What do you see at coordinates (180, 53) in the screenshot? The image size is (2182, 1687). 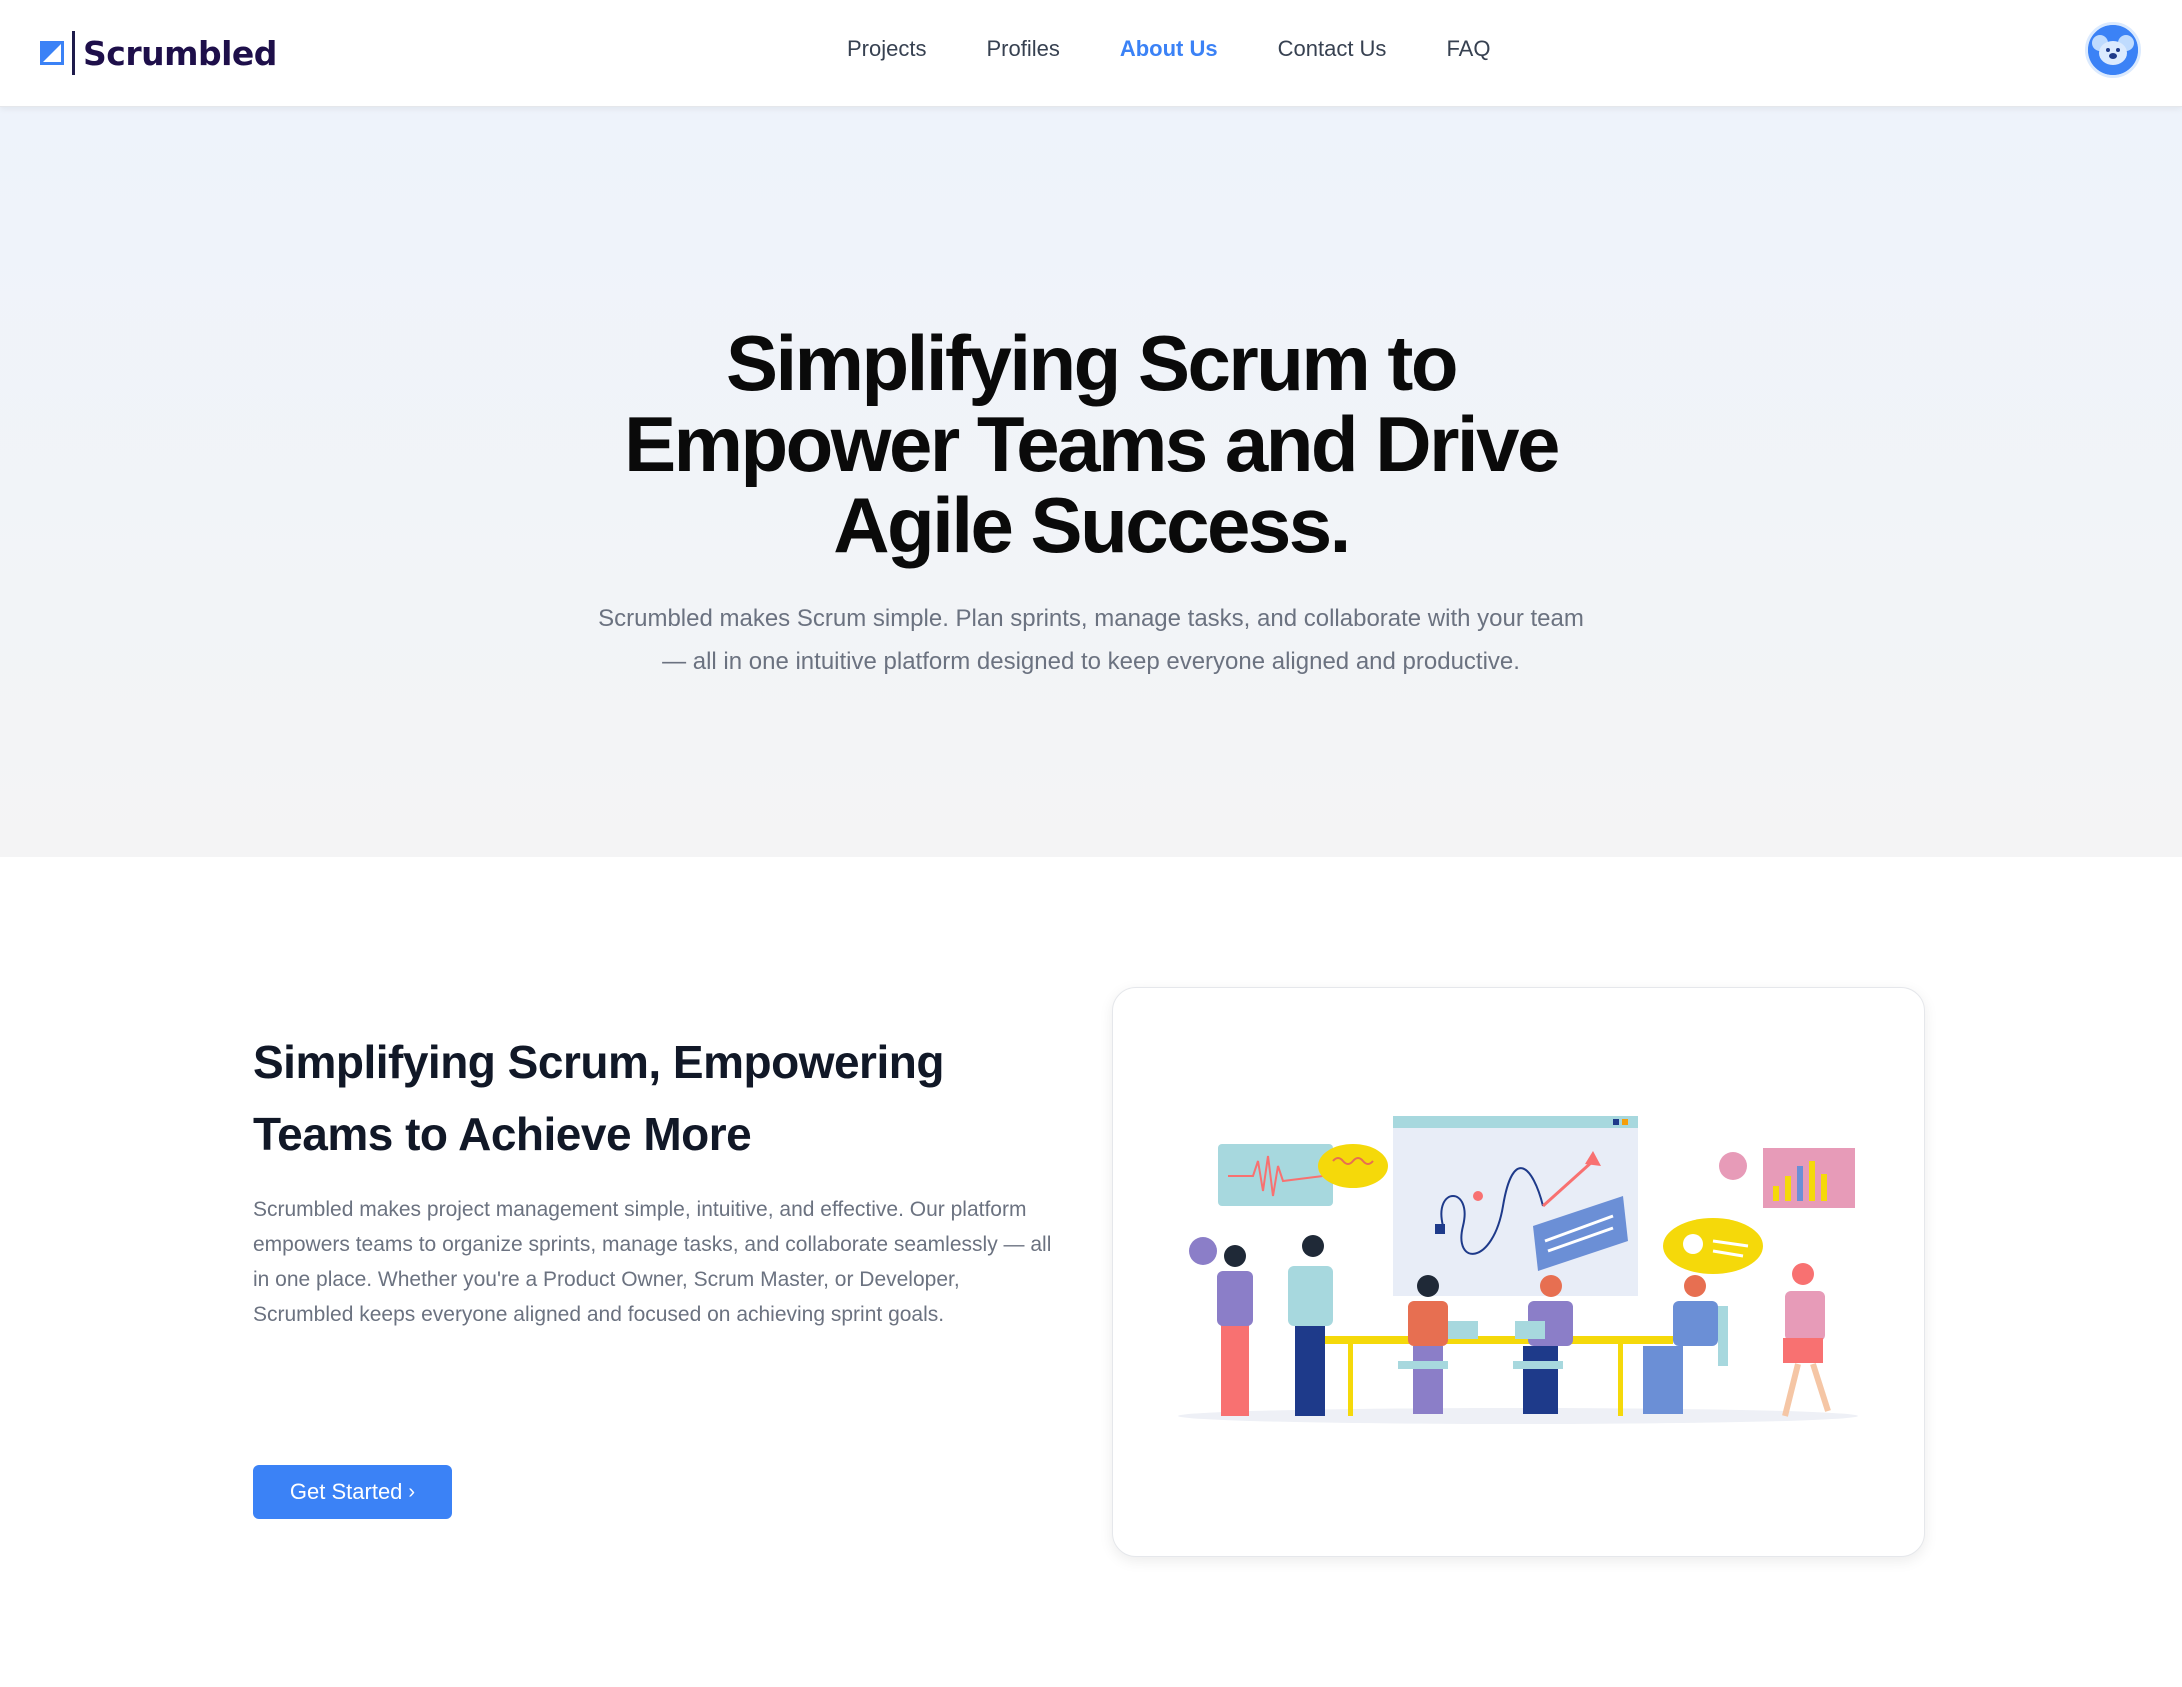 I see `brand-name: Scrumbled` at bounding box center [180, 53].